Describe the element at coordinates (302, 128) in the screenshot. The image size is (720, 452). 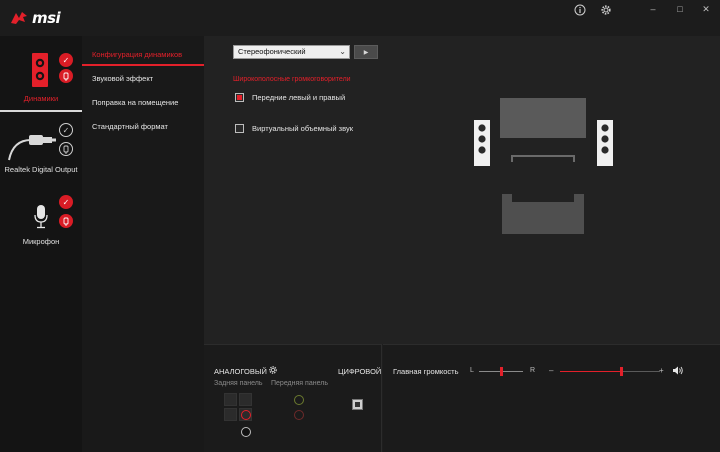
I see `checkbox-label: Виртуальный объемный звук` at that location.